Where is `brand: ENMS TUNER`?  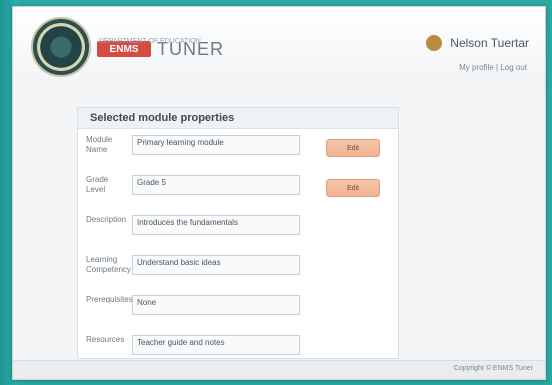
brand: ENMS TUNER is located at coordinates (160, 49).